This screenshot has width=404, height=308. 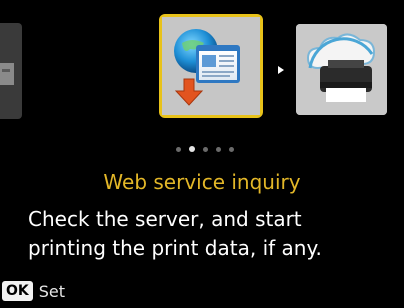 I want to click on cloud-printer-icon, so click(x=341, y=69).